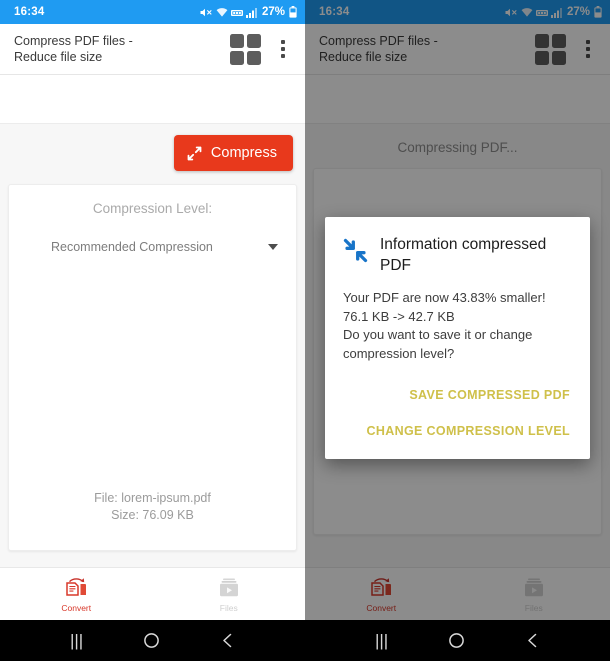  I want to click on network-icon, so click(236, 12).